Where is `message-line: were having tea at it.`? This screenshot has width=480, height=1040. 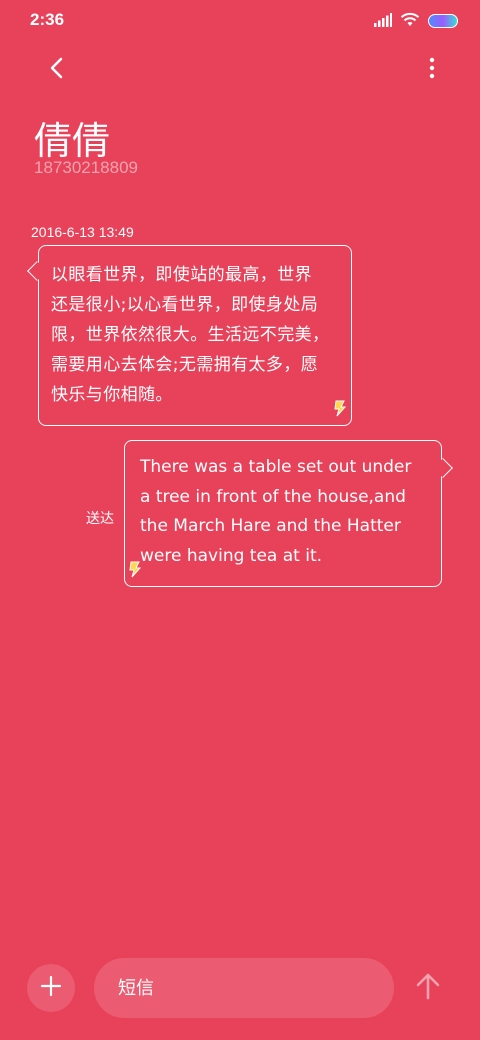
message-line: were having tea at it. is located at coordinates (231, 555).